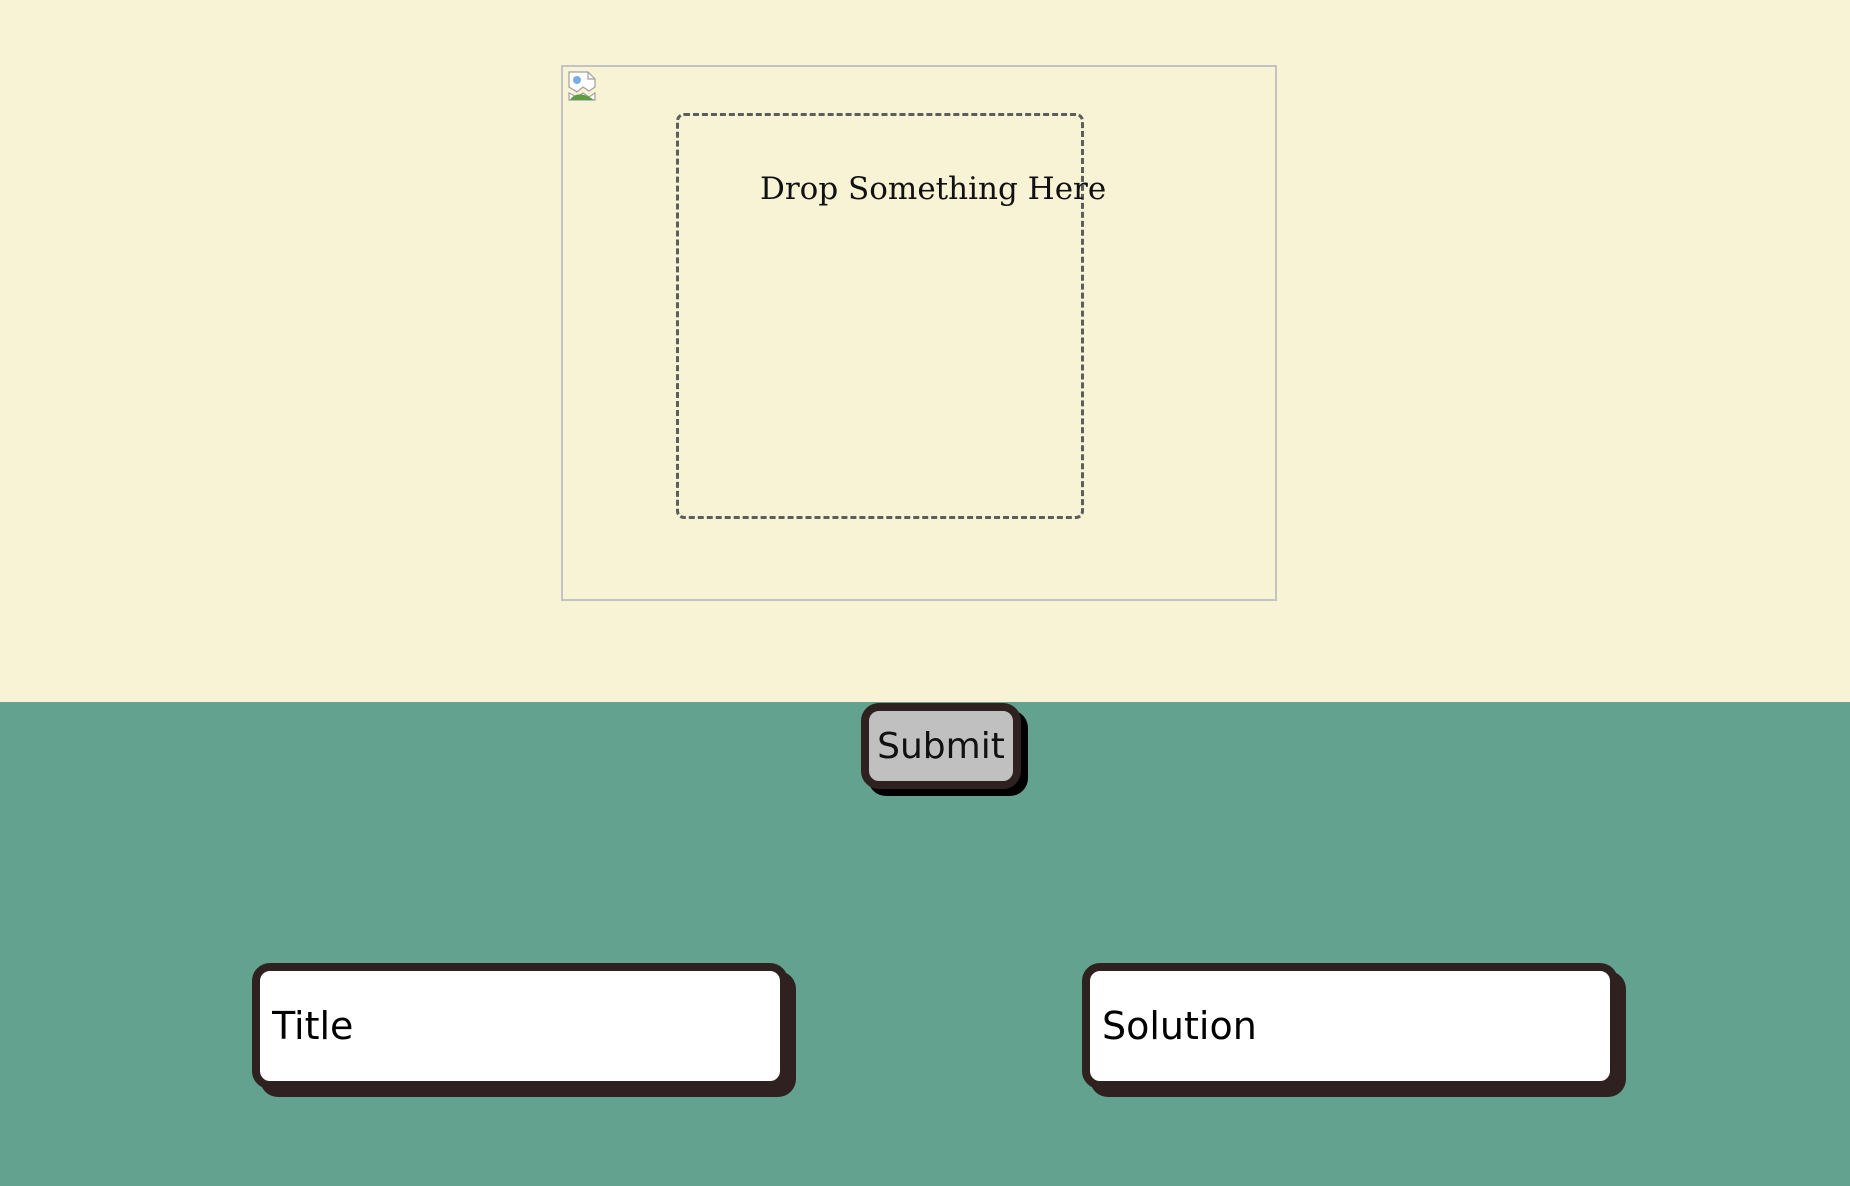 Image resolution: width=1850 pixels, height=1186 pixels. I want to click on title-input, so click(520, 1026).